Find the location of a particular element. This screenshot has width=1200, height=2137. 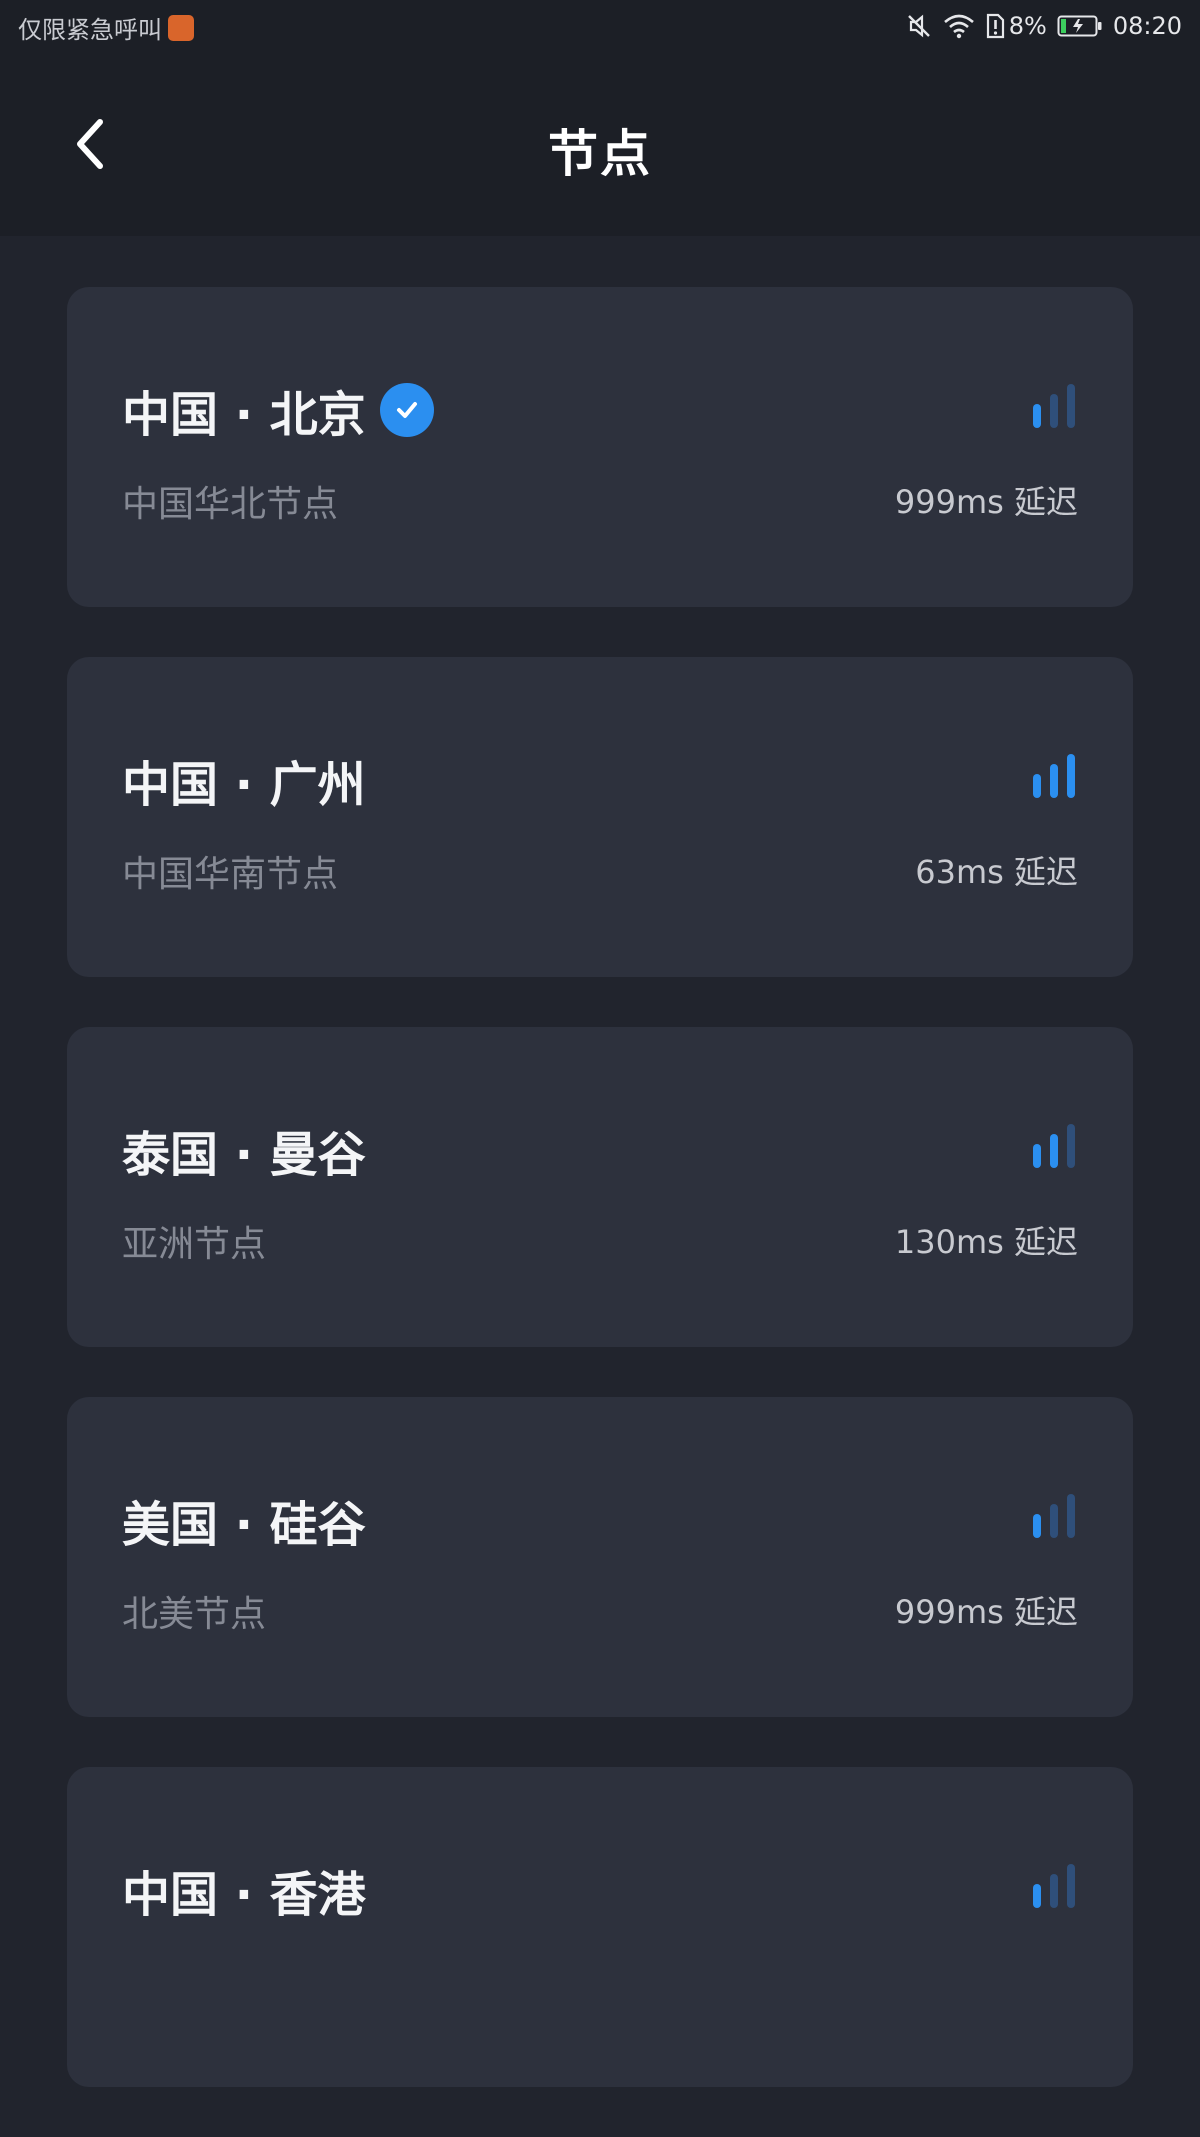

node-card-4: 中国 · 香港 is located at coordinates (600, 1927).